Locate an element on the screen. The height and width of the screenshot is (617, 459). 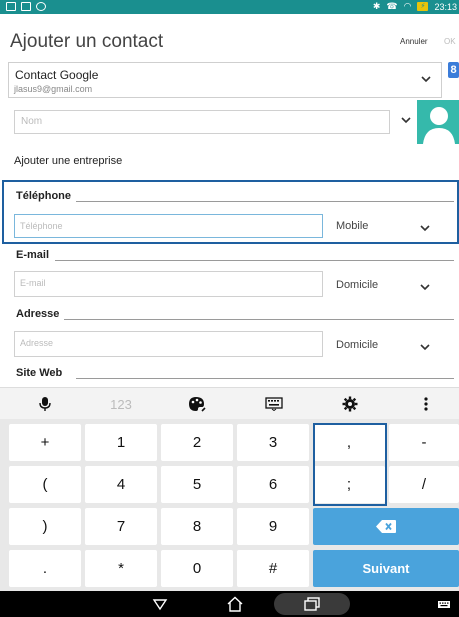
address-type-label: Domicile is located at coordinates (357, 345).